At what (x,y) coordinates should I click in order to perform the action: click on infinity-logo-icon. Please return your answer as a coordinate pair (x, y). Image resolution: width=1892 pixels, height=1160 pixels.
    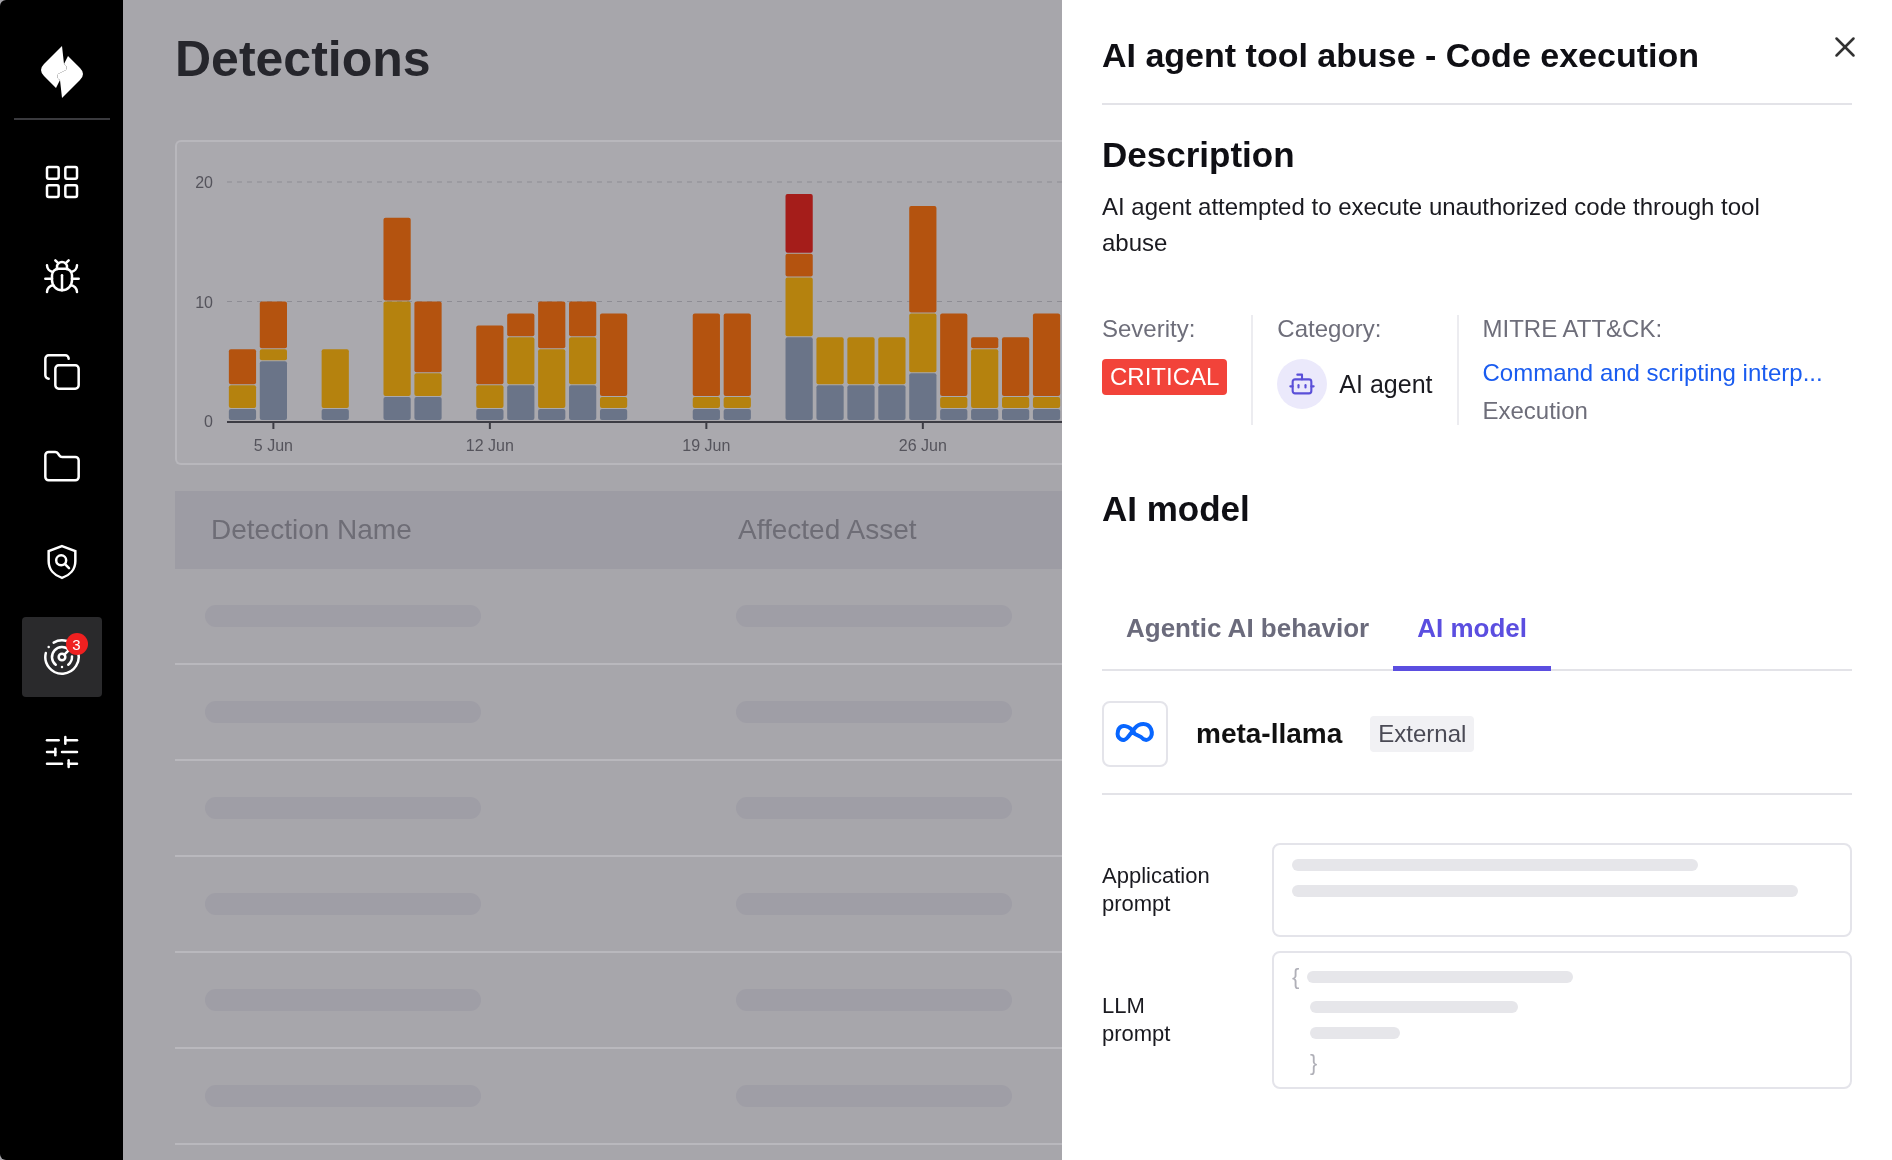
    Looking at the image, I should click on (1135, 734).